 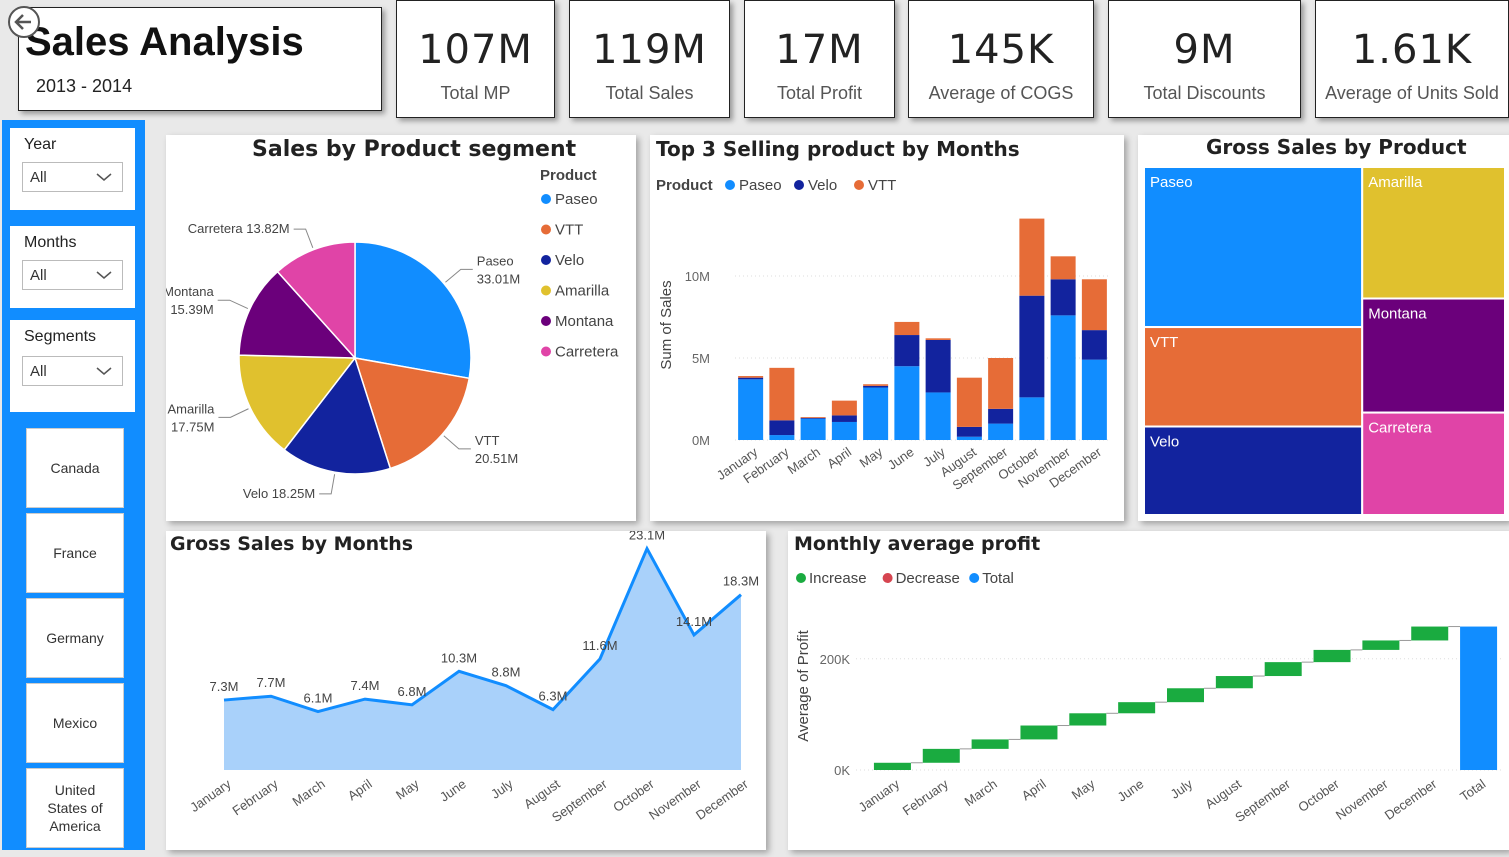 What do you see at coordinates (38, 371) in the screenshot?
I see `segments-dropdown-value: All` at bounding box center [38, 371].